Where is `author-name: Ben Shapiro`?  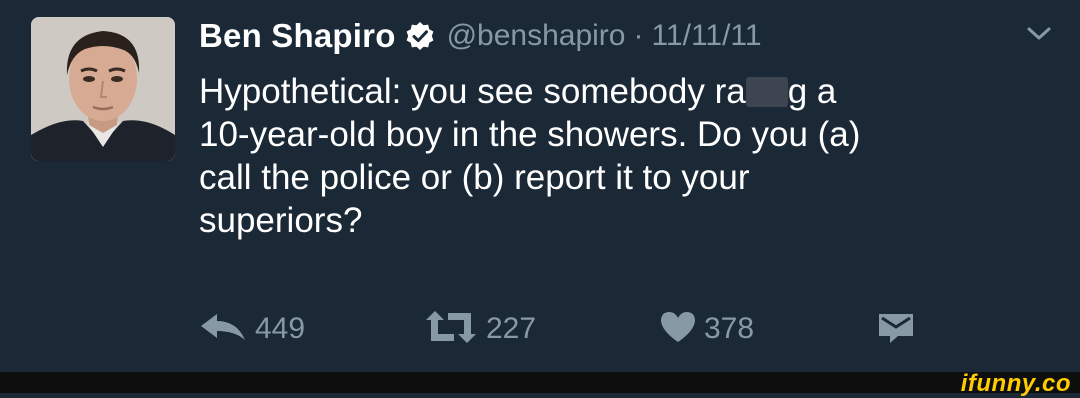
author-name: Ben Shapiro is located at coordinates (297, 36).